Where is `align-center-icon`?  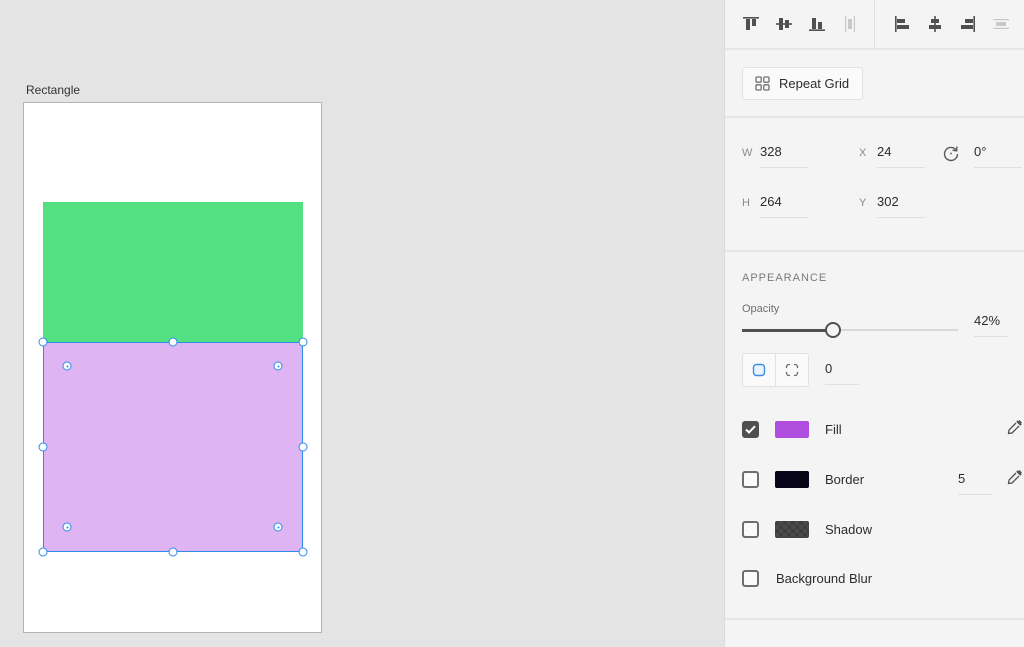
align-center-icon is located at coordinates (935, 24).